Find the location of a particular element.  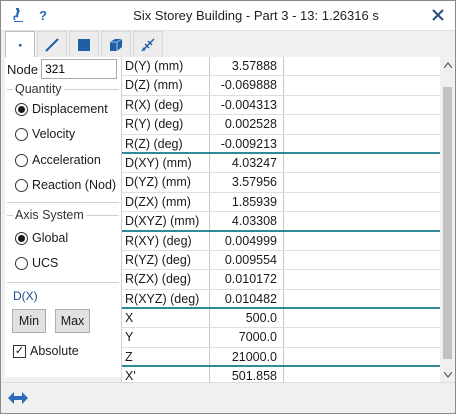

table-row: D(Z) (mm) -0.069888 is located at coordinates (281, 86).